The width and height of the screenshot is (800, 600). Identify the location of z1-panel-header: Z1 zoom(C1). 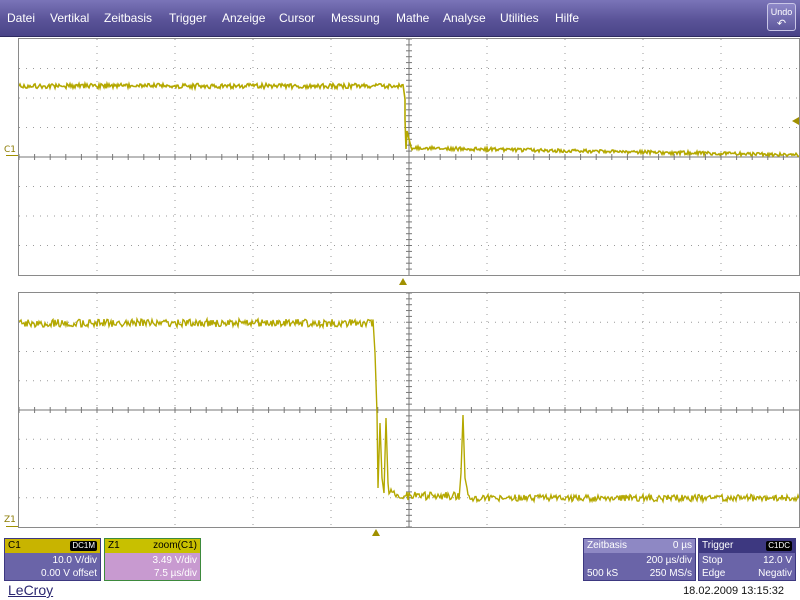
(152, 546).